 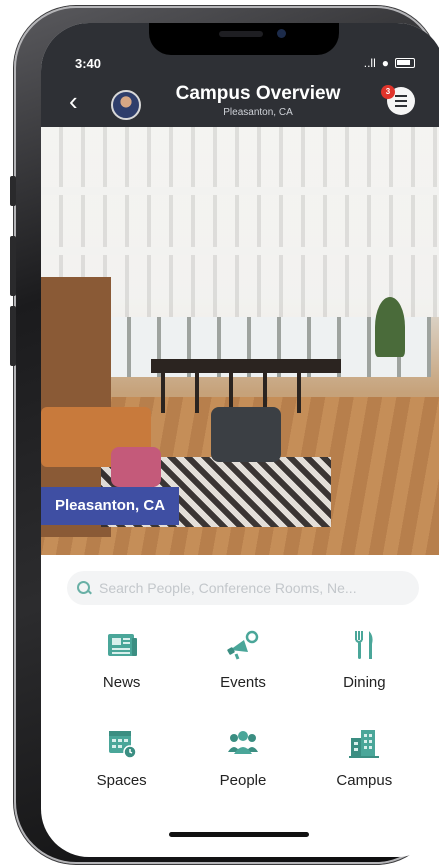 I want to click on tile-label: Events, so click(x=243, y=682).